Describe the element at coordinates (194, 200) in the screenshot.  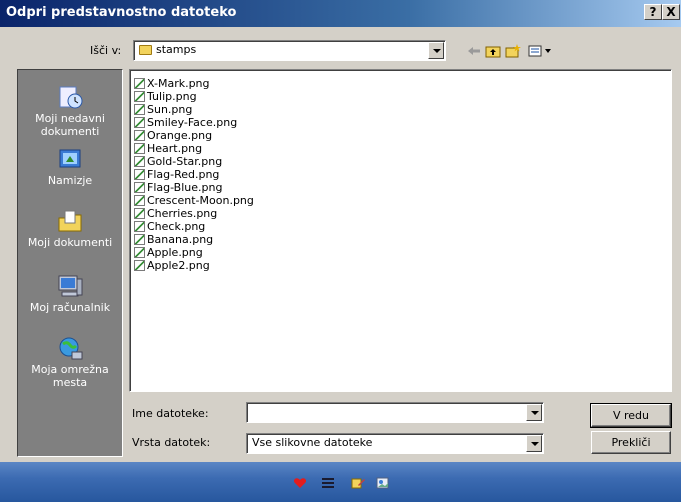
I see `list-item: Crescent-Moon.png` at that location.